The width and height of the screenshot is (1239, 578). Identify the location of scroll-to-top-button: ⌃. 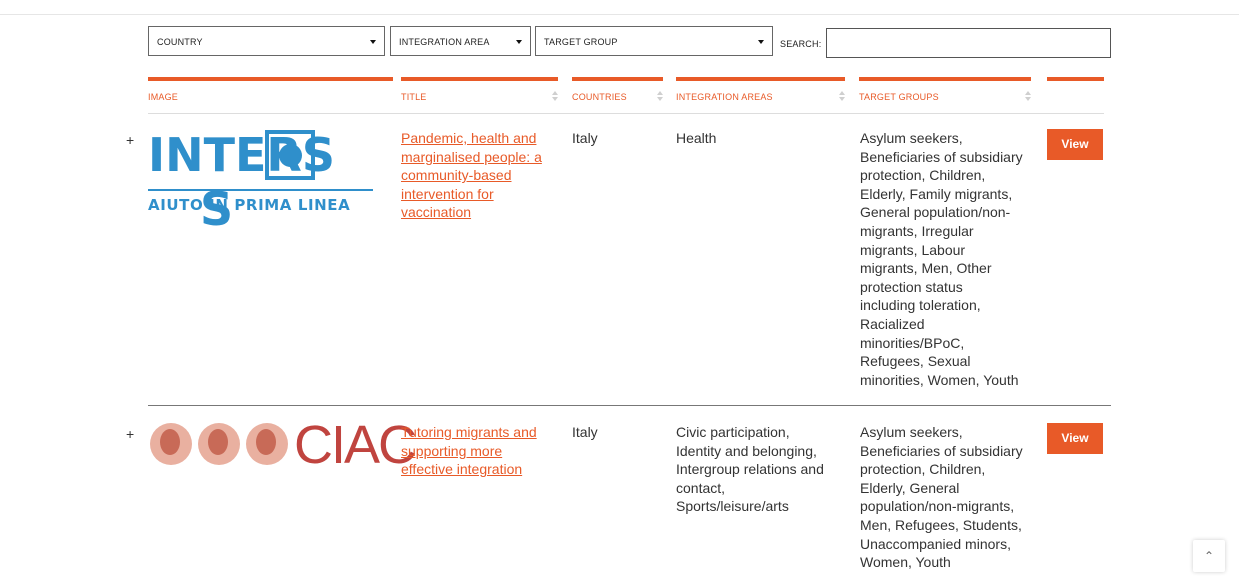
(1209, 556).